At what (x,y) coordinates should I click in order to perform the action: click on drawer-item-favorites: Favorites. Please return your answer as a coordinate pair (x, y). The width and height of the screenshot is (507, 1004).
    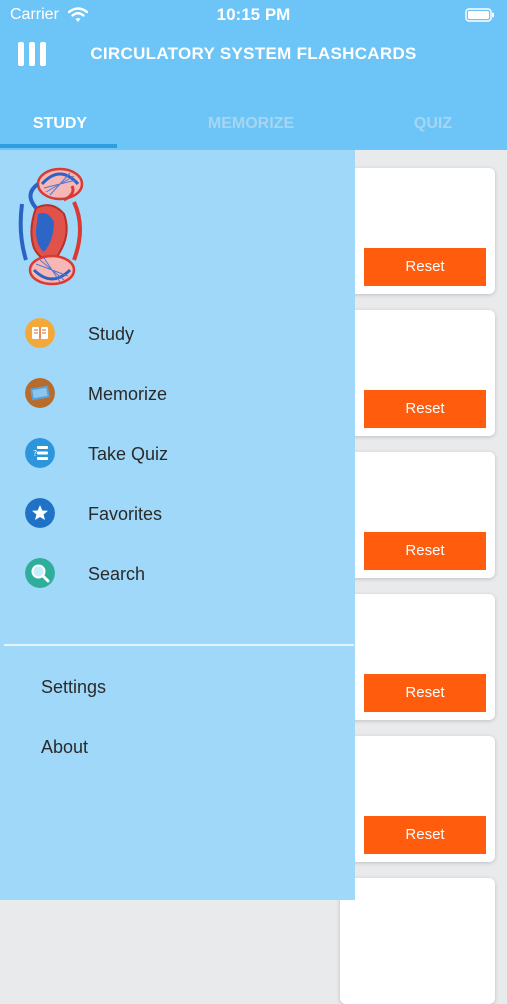
    Looking at the image, I should click on (177, 517).